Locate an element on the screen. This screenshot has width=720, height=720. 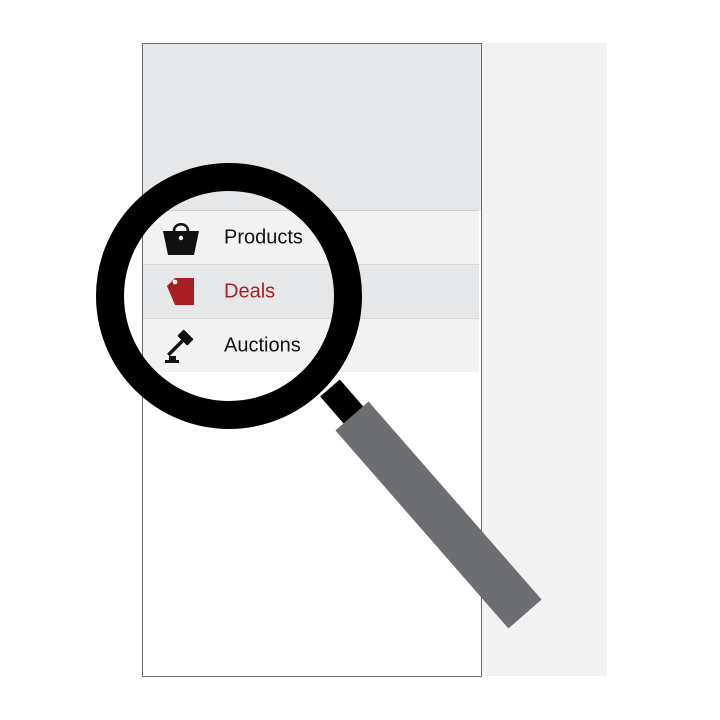
menu-item-label: Auctions is located at coordinates (262, 345).